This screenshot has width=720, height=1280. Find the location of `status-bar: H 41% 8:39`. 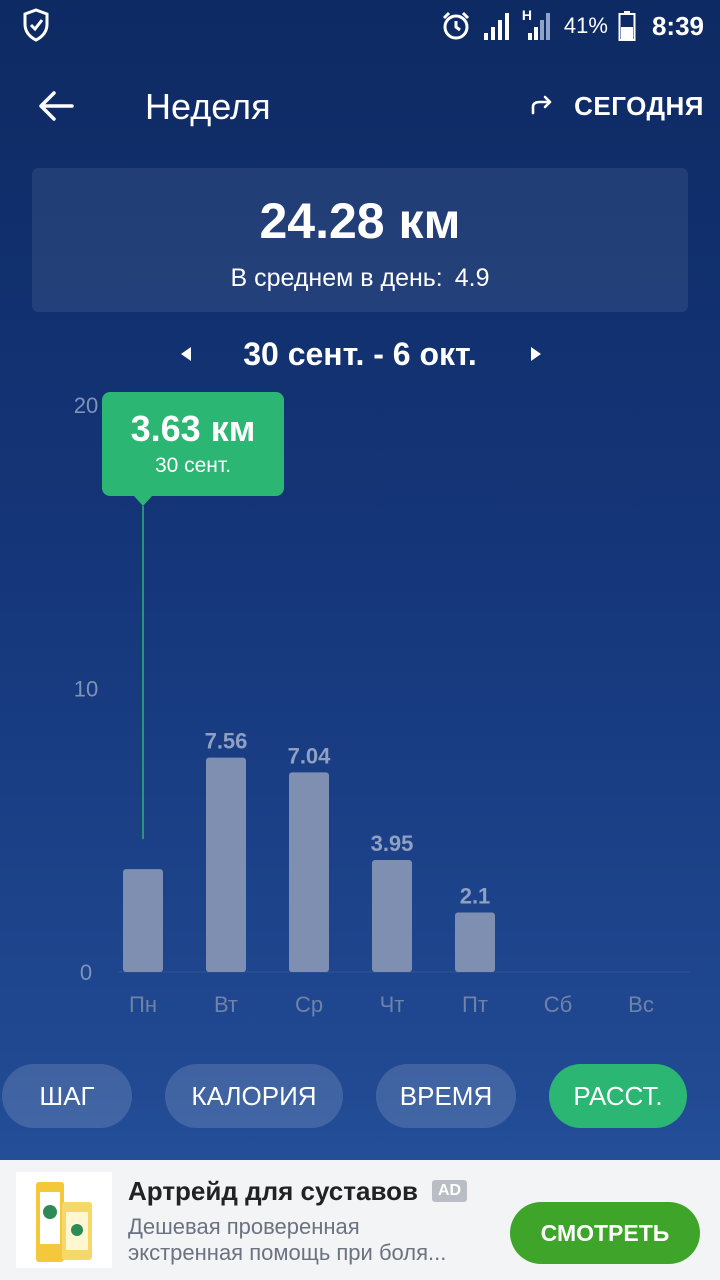

status-bar: H 41% 8:39 is located at coordinates (360, 26).